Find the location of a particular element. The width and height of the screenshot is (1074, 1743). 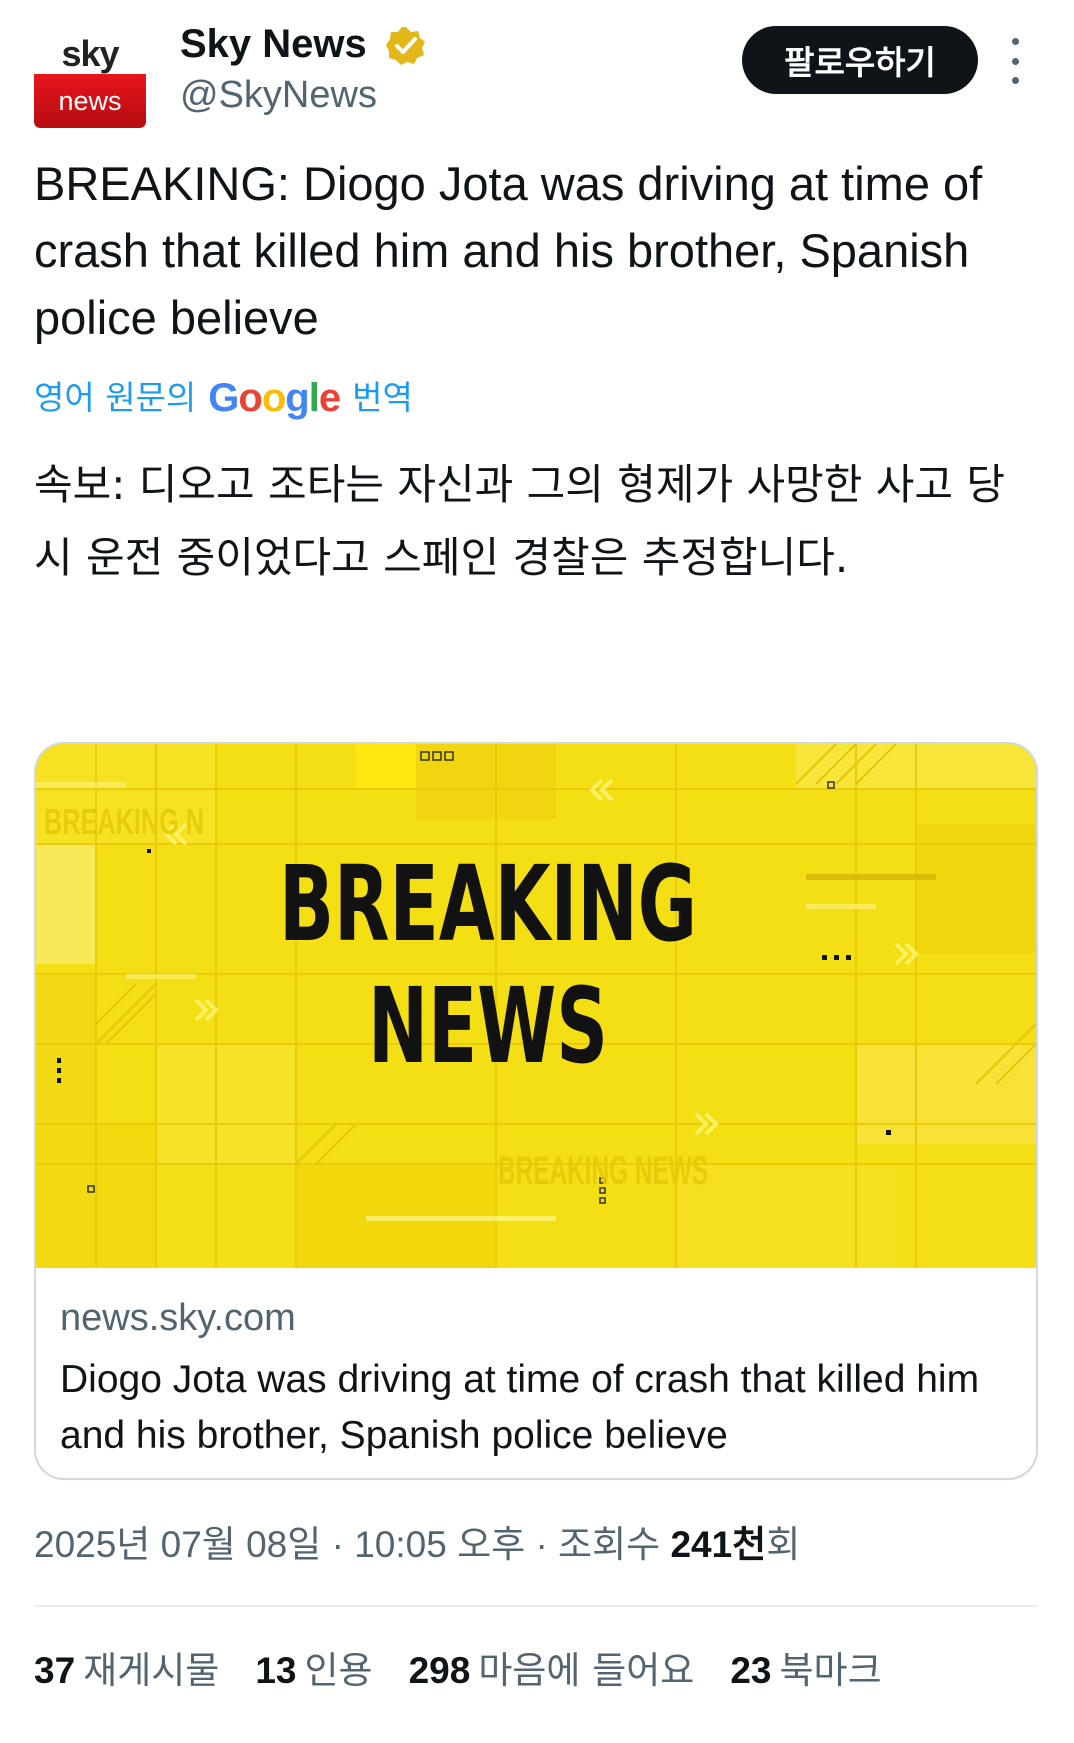

card-watermark-top: BREAKING N is located at coordinates (124, 821).